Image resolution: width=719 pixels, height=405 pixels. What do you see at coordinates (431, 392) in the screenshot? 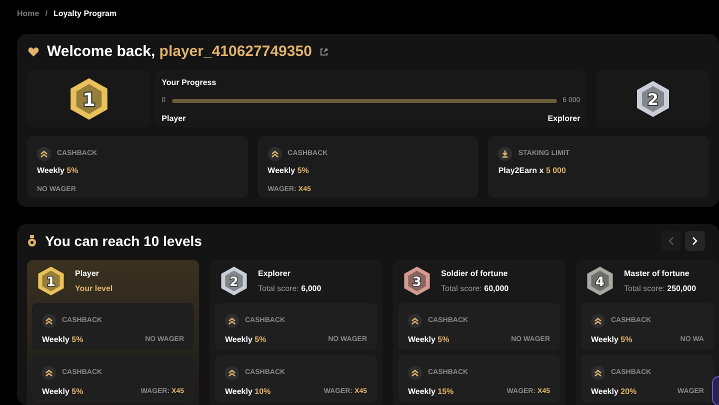
I see `benefit-value: Weekly 15%` at bounding box center [431, 392].